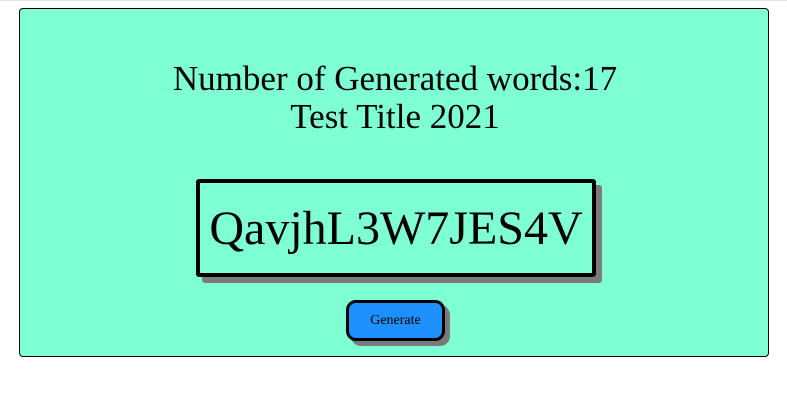 The image size is (787, 403). Describe the element at coordinates (377, 78) in the screenshot. I see `generated-count-label: Number of Generated words:` at that location.